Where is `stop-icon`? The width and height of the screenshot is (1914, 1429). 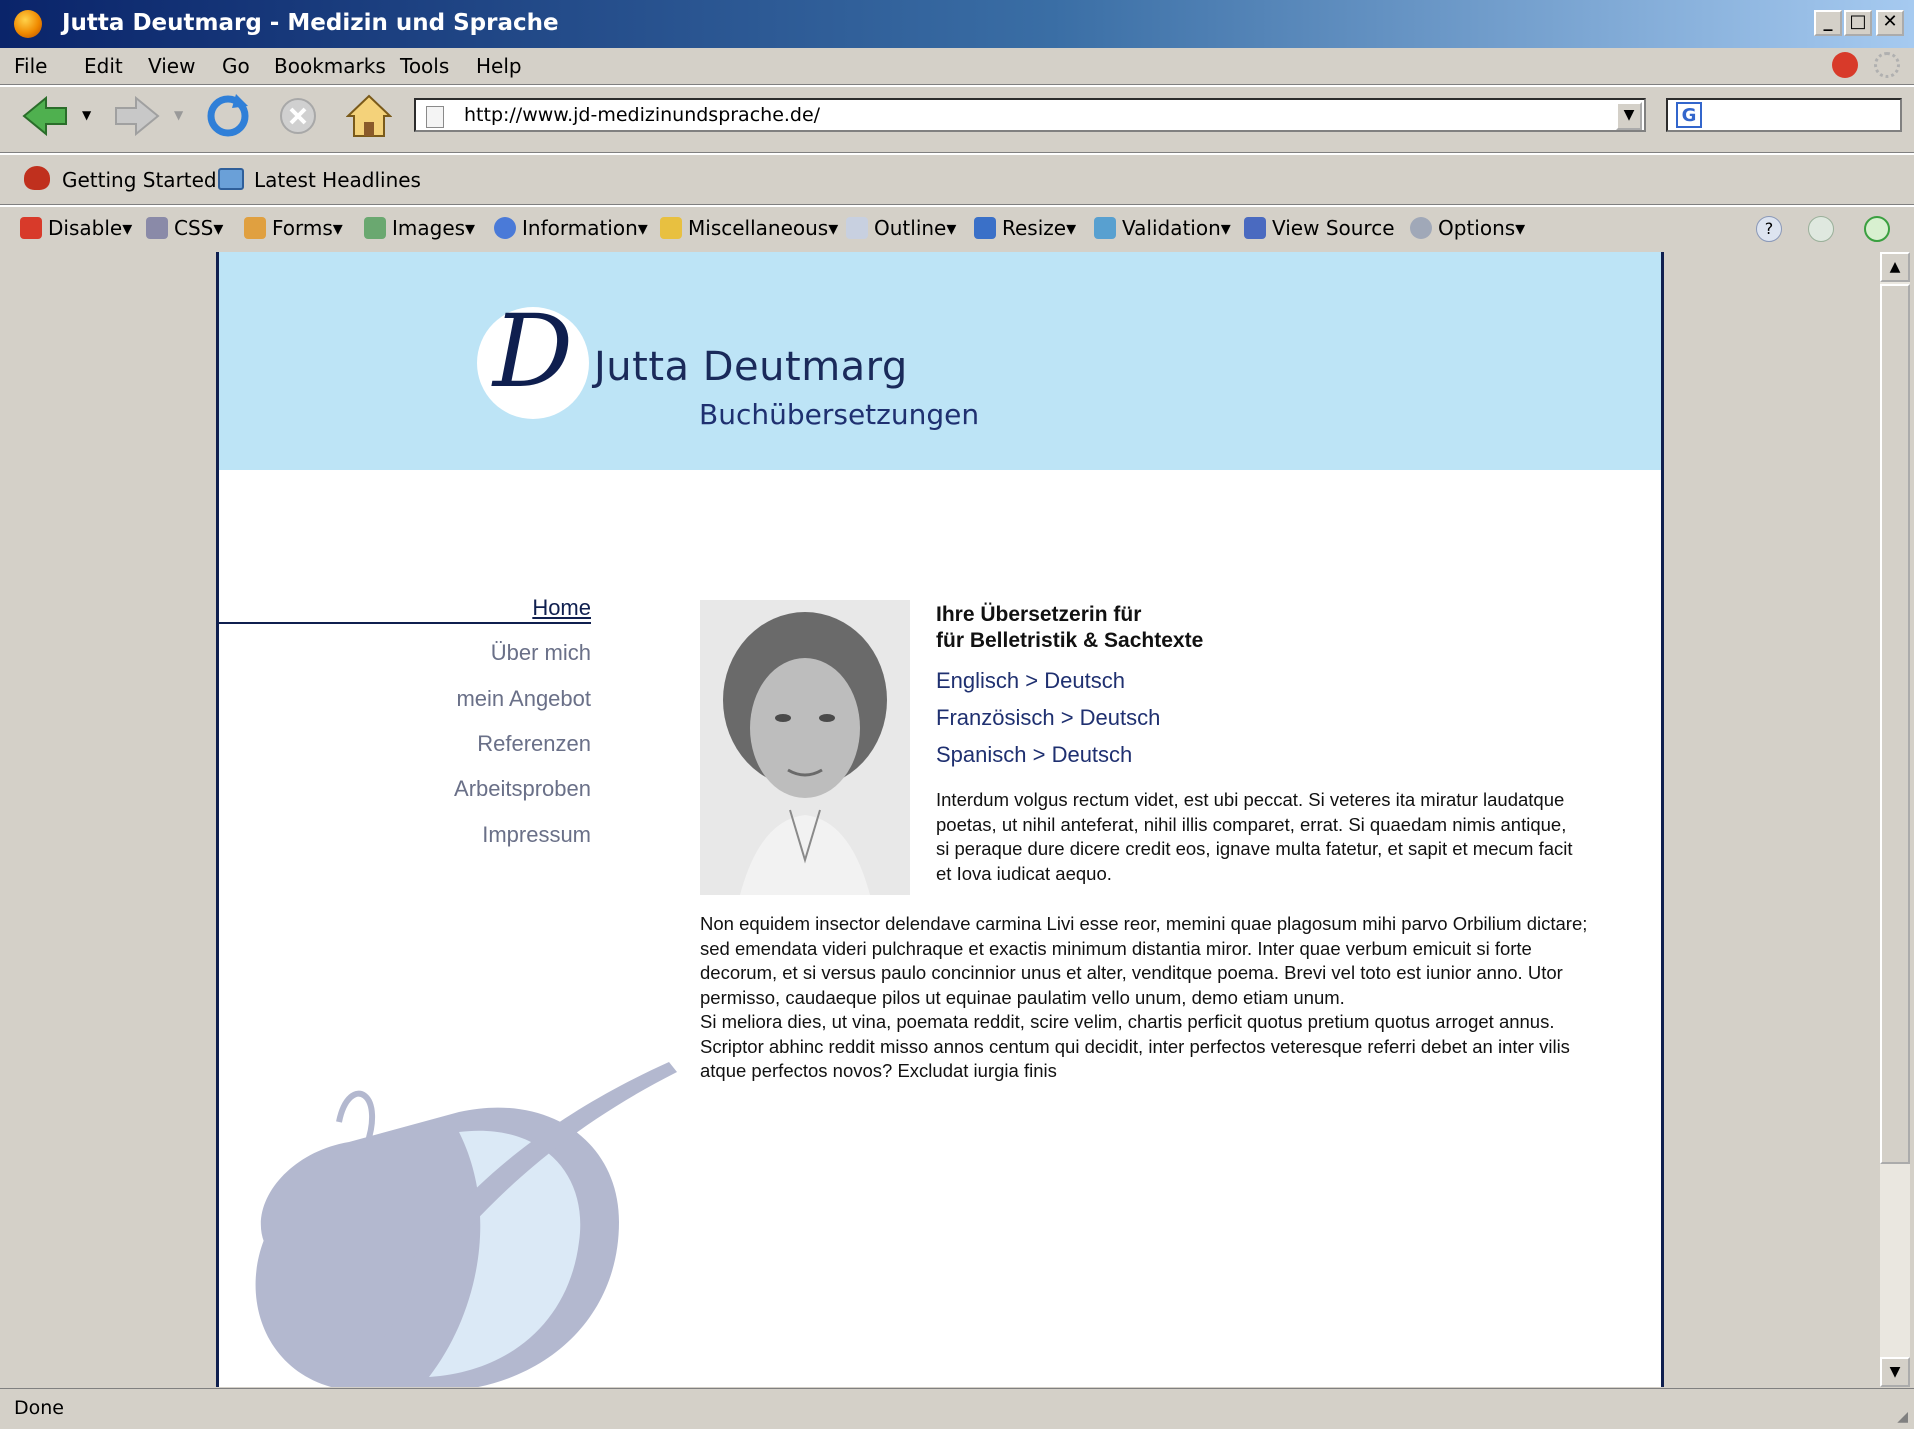 stop-icon is located at coordinates (298, 116).